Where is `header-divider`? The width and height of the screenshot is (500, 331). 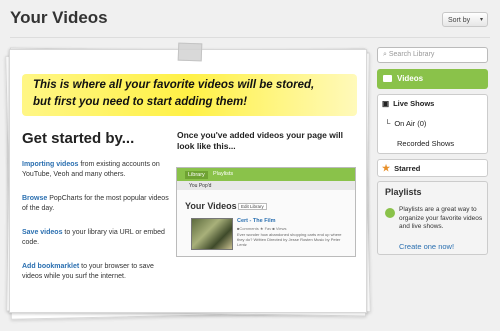 header-divider is located at coordinates (250, 37).